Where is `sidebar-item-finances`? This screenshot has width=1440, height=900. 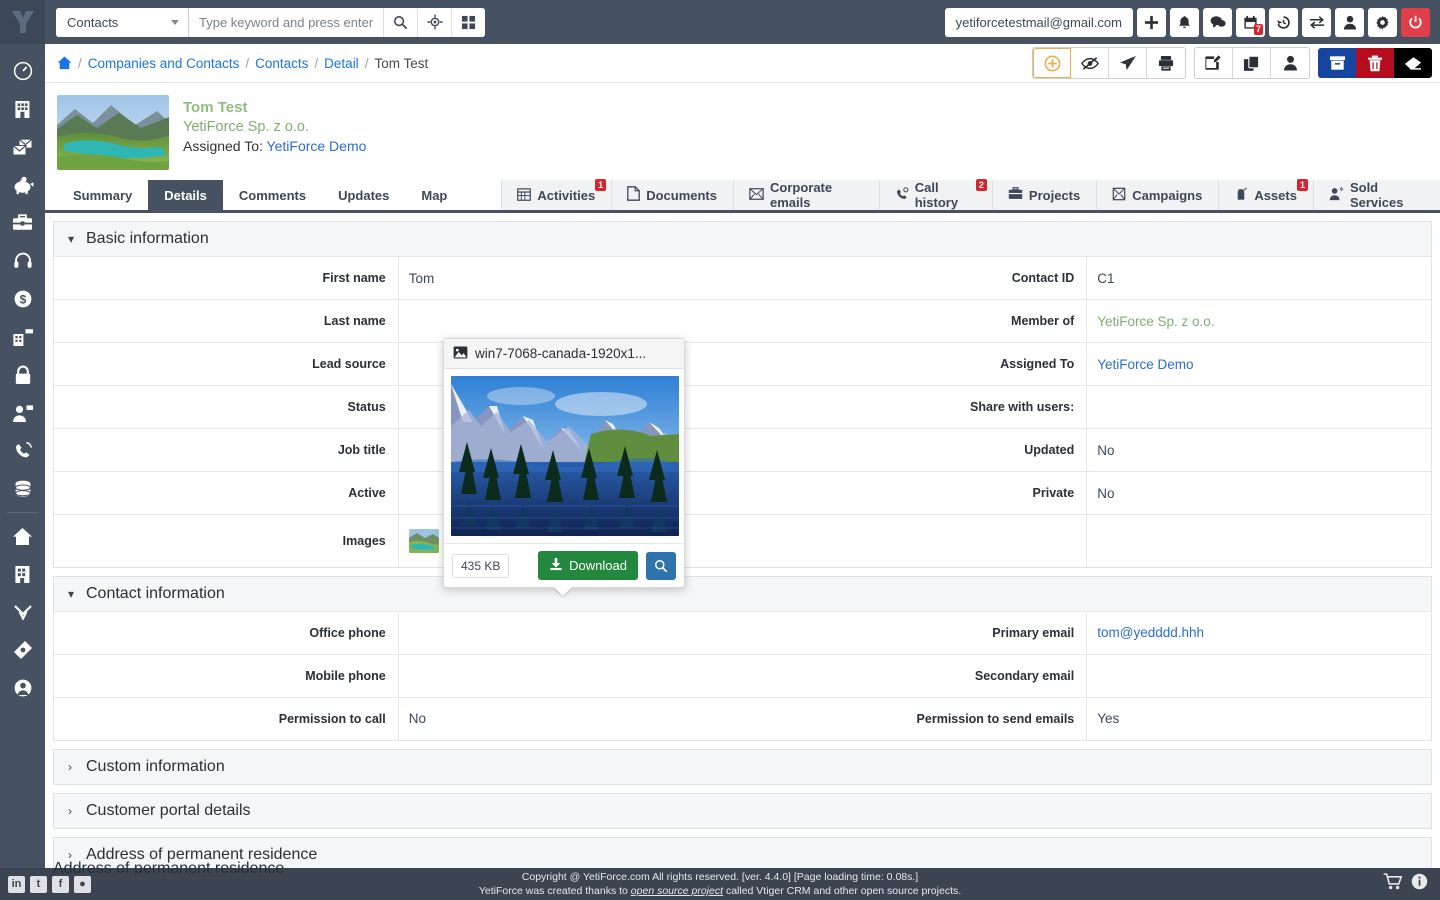
sidebar-item-finances is located at coordinates (22, 185).